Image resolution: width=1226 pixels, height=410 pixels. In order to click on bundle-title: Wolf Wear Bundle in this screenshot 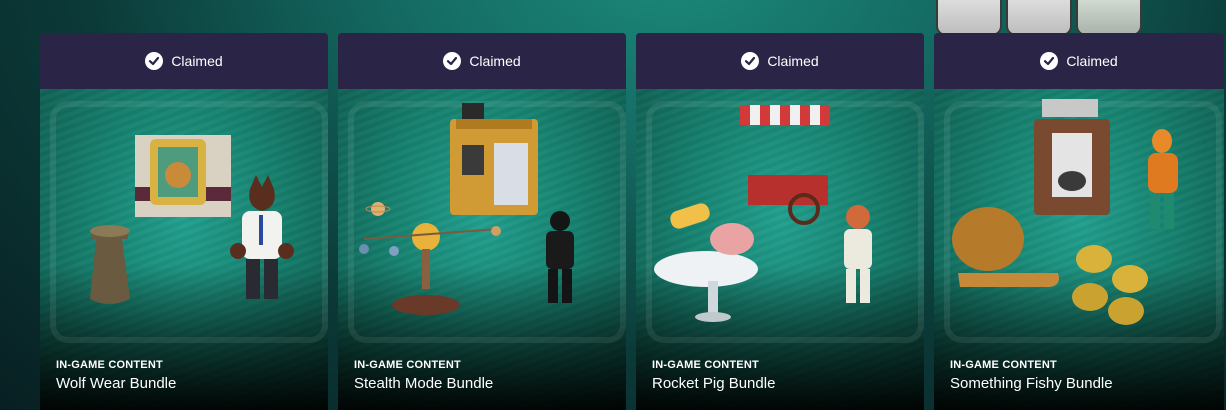, I will do `click(116, 383)`.